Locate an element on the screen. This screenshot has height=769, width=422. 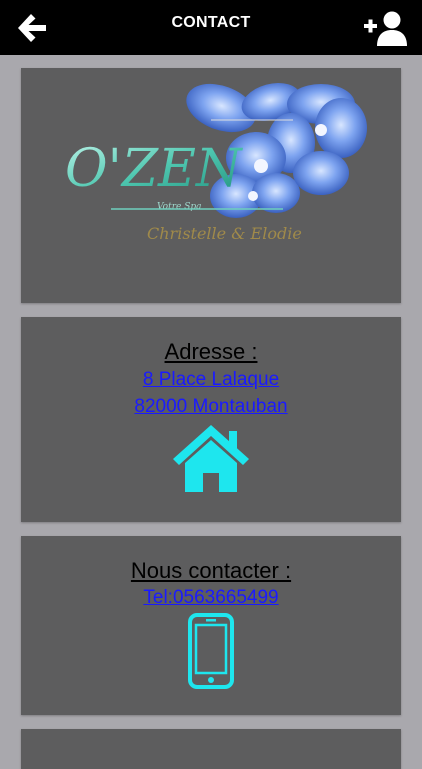
ozen-logo: O'ZEN Votre Spa Christelle & Elodie is located at coordinates (216, 162).